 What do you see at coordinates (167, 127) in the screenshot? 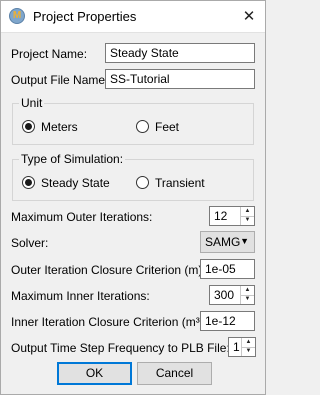
I see `unit-feet-label: Feet` at bounding box center [167, 127].